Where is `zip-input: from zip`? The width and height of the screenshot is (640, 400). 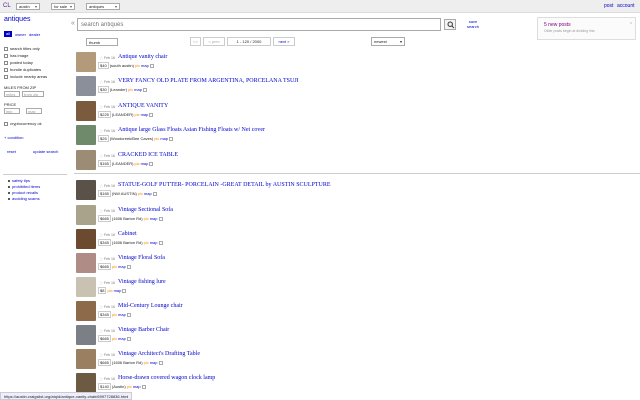
zip-input: from zip is located at coordinates (33, 94).